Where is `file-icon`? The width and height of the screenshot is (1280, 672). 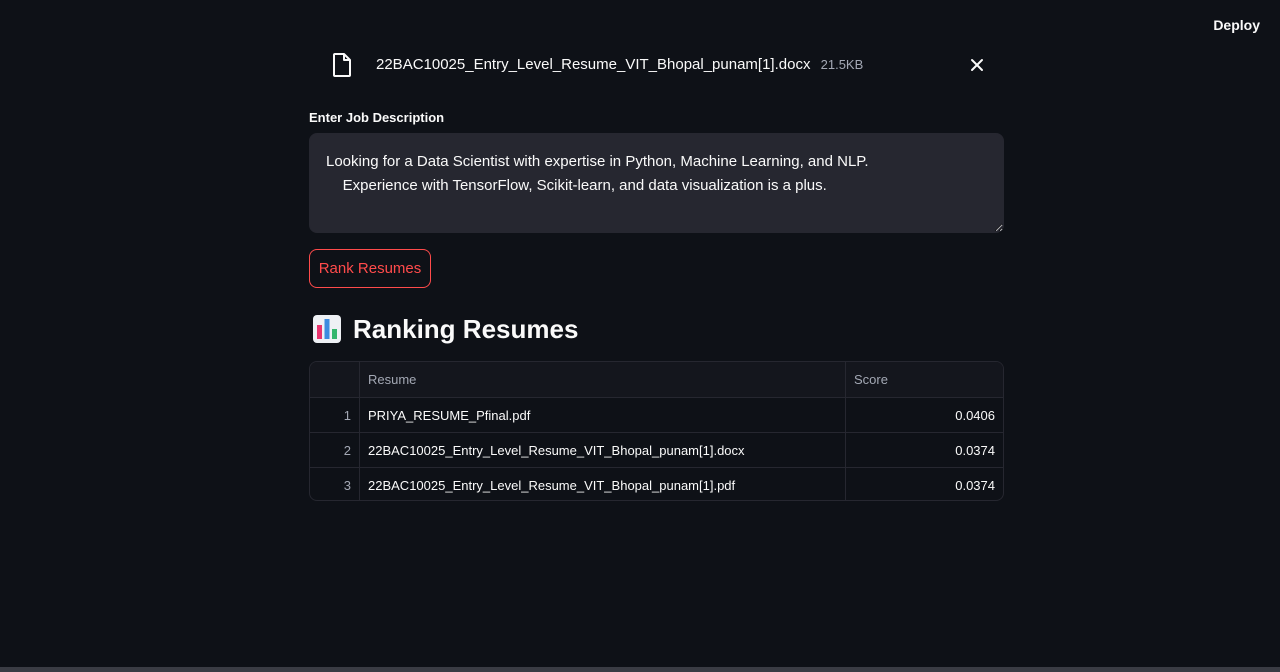
file-icon is located at coordinates (342, 65).